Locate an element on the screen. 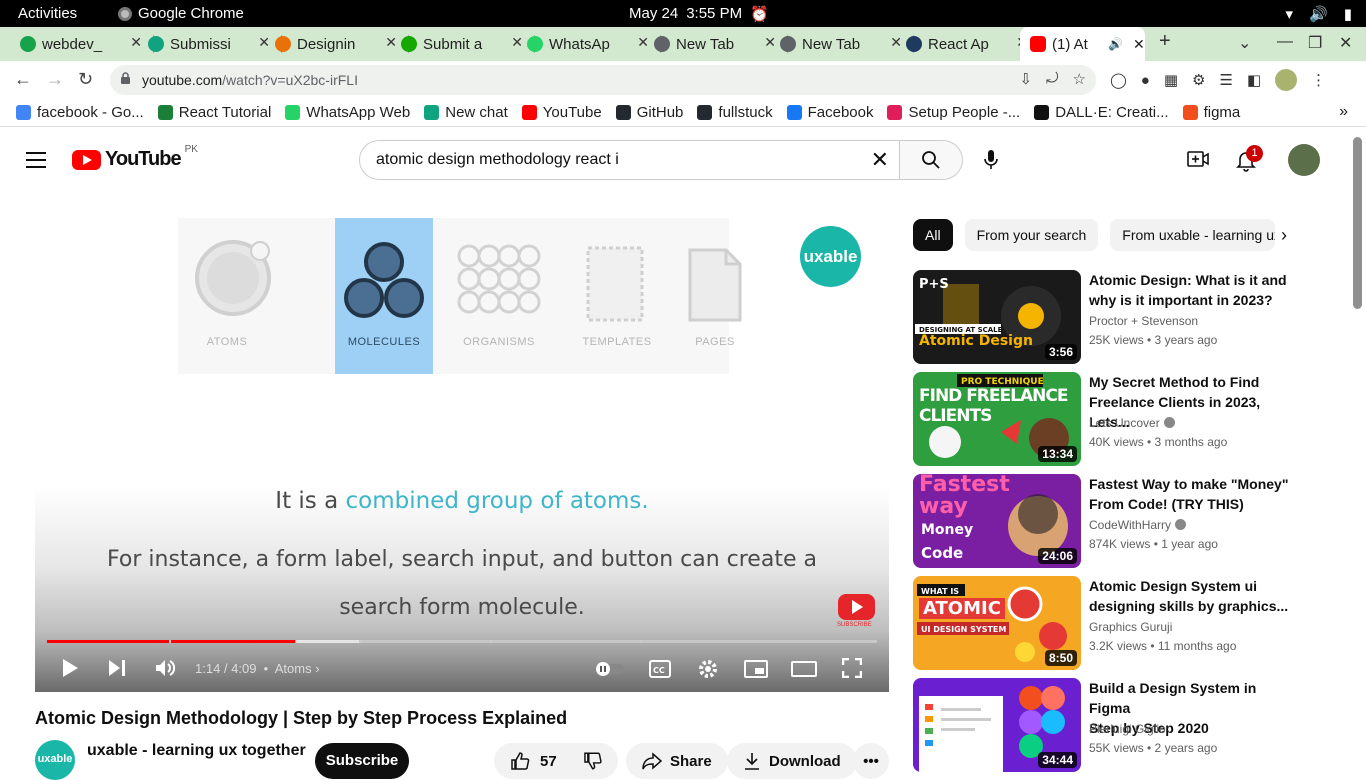 Image resolution: width=1366 pixels, height=780 pixels. volume-icon is located at coordinates (165, 668).